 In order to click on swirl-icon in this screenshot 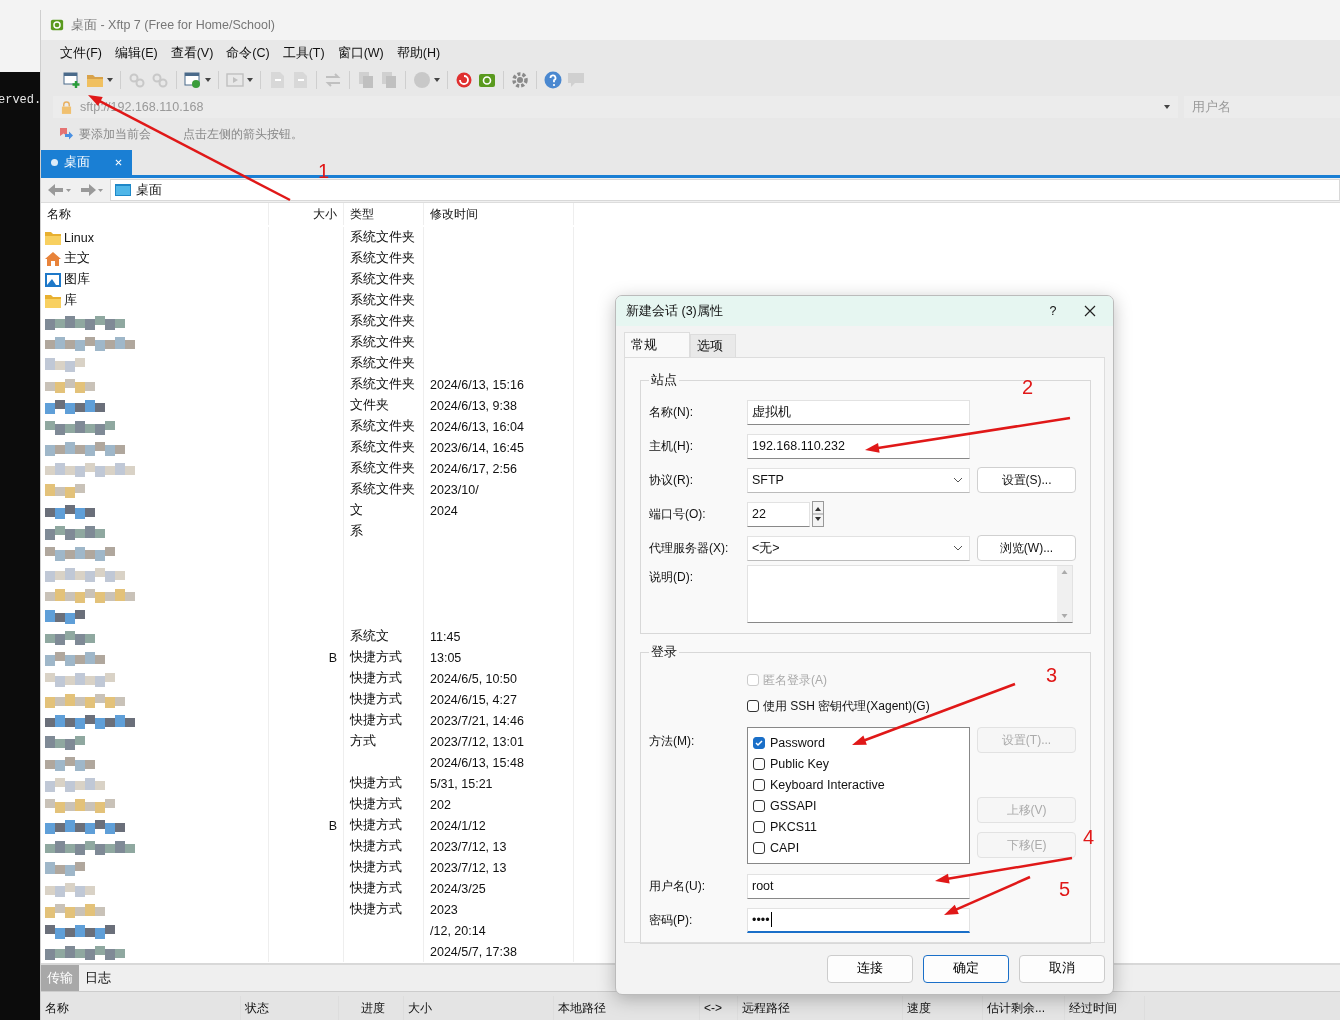, I will do `click(464, 80)`.